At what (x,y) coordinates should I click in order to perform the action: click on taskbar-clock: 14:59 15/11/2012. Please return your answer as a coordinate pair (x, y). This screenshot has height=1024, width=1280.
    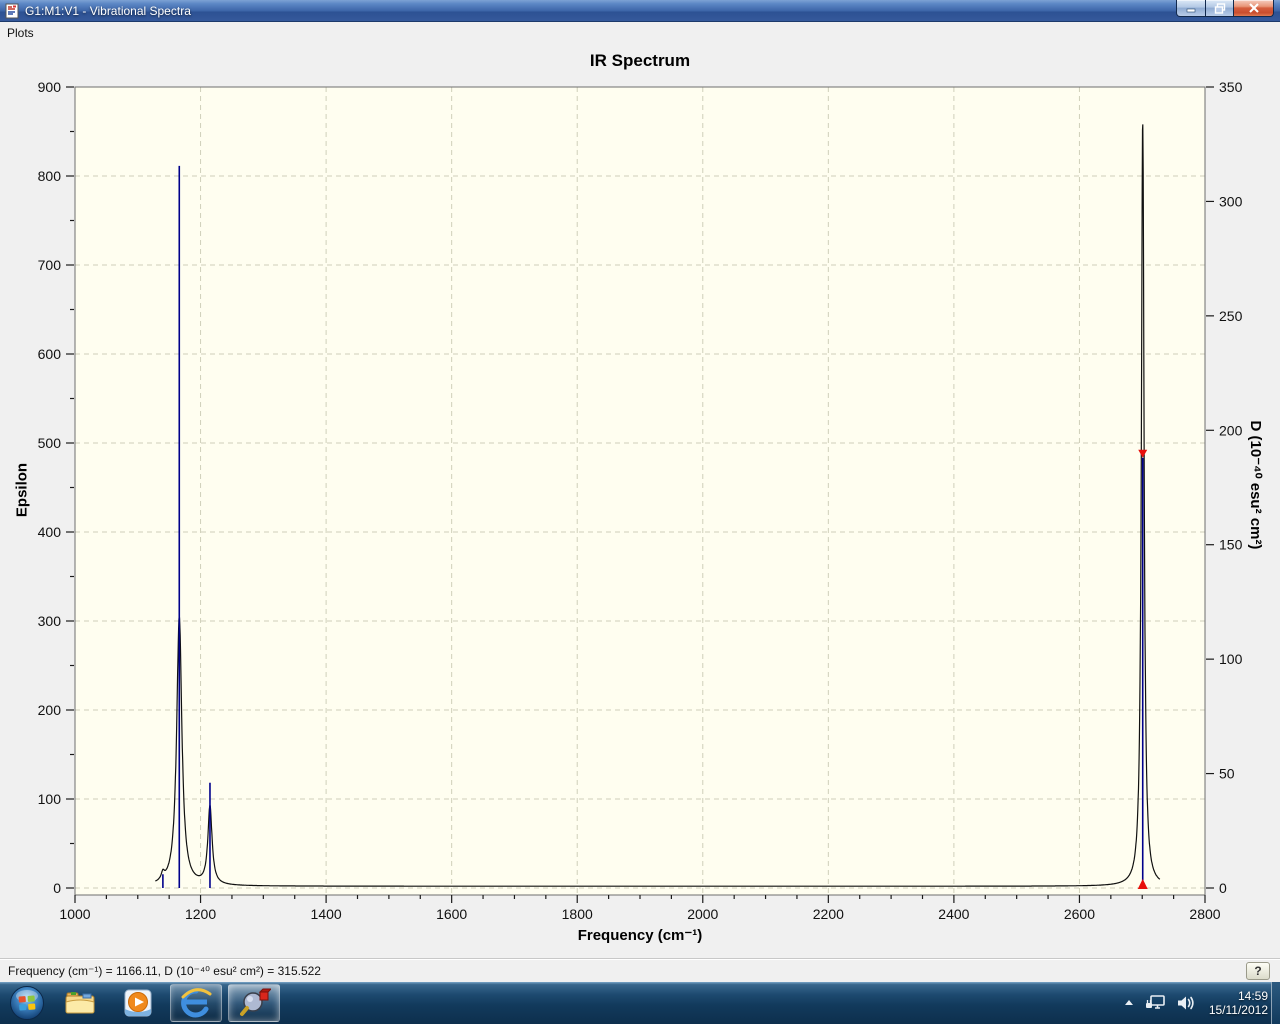
    Looking at the image, I should click on (1238, 1003).